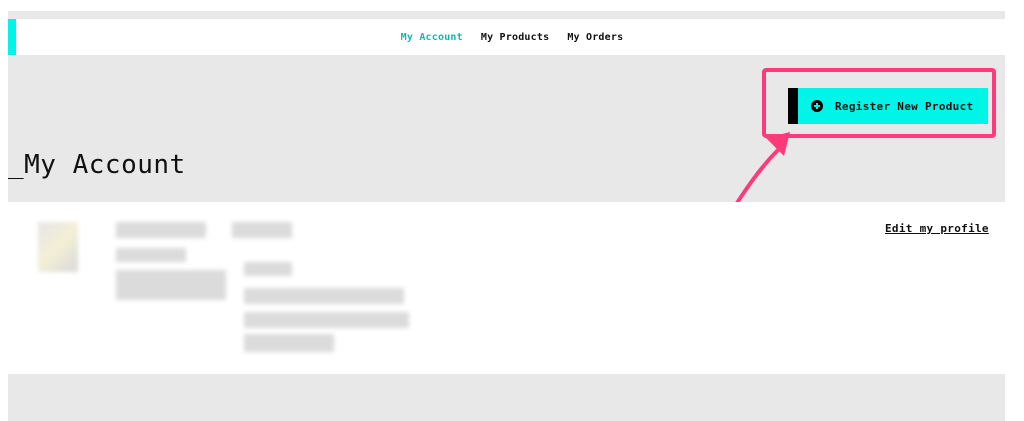 The image size is (1024, 421). Describe the element at coordinates (432, 37) in the screenshot. I see `nav-item-my-account: My Account` at that location.